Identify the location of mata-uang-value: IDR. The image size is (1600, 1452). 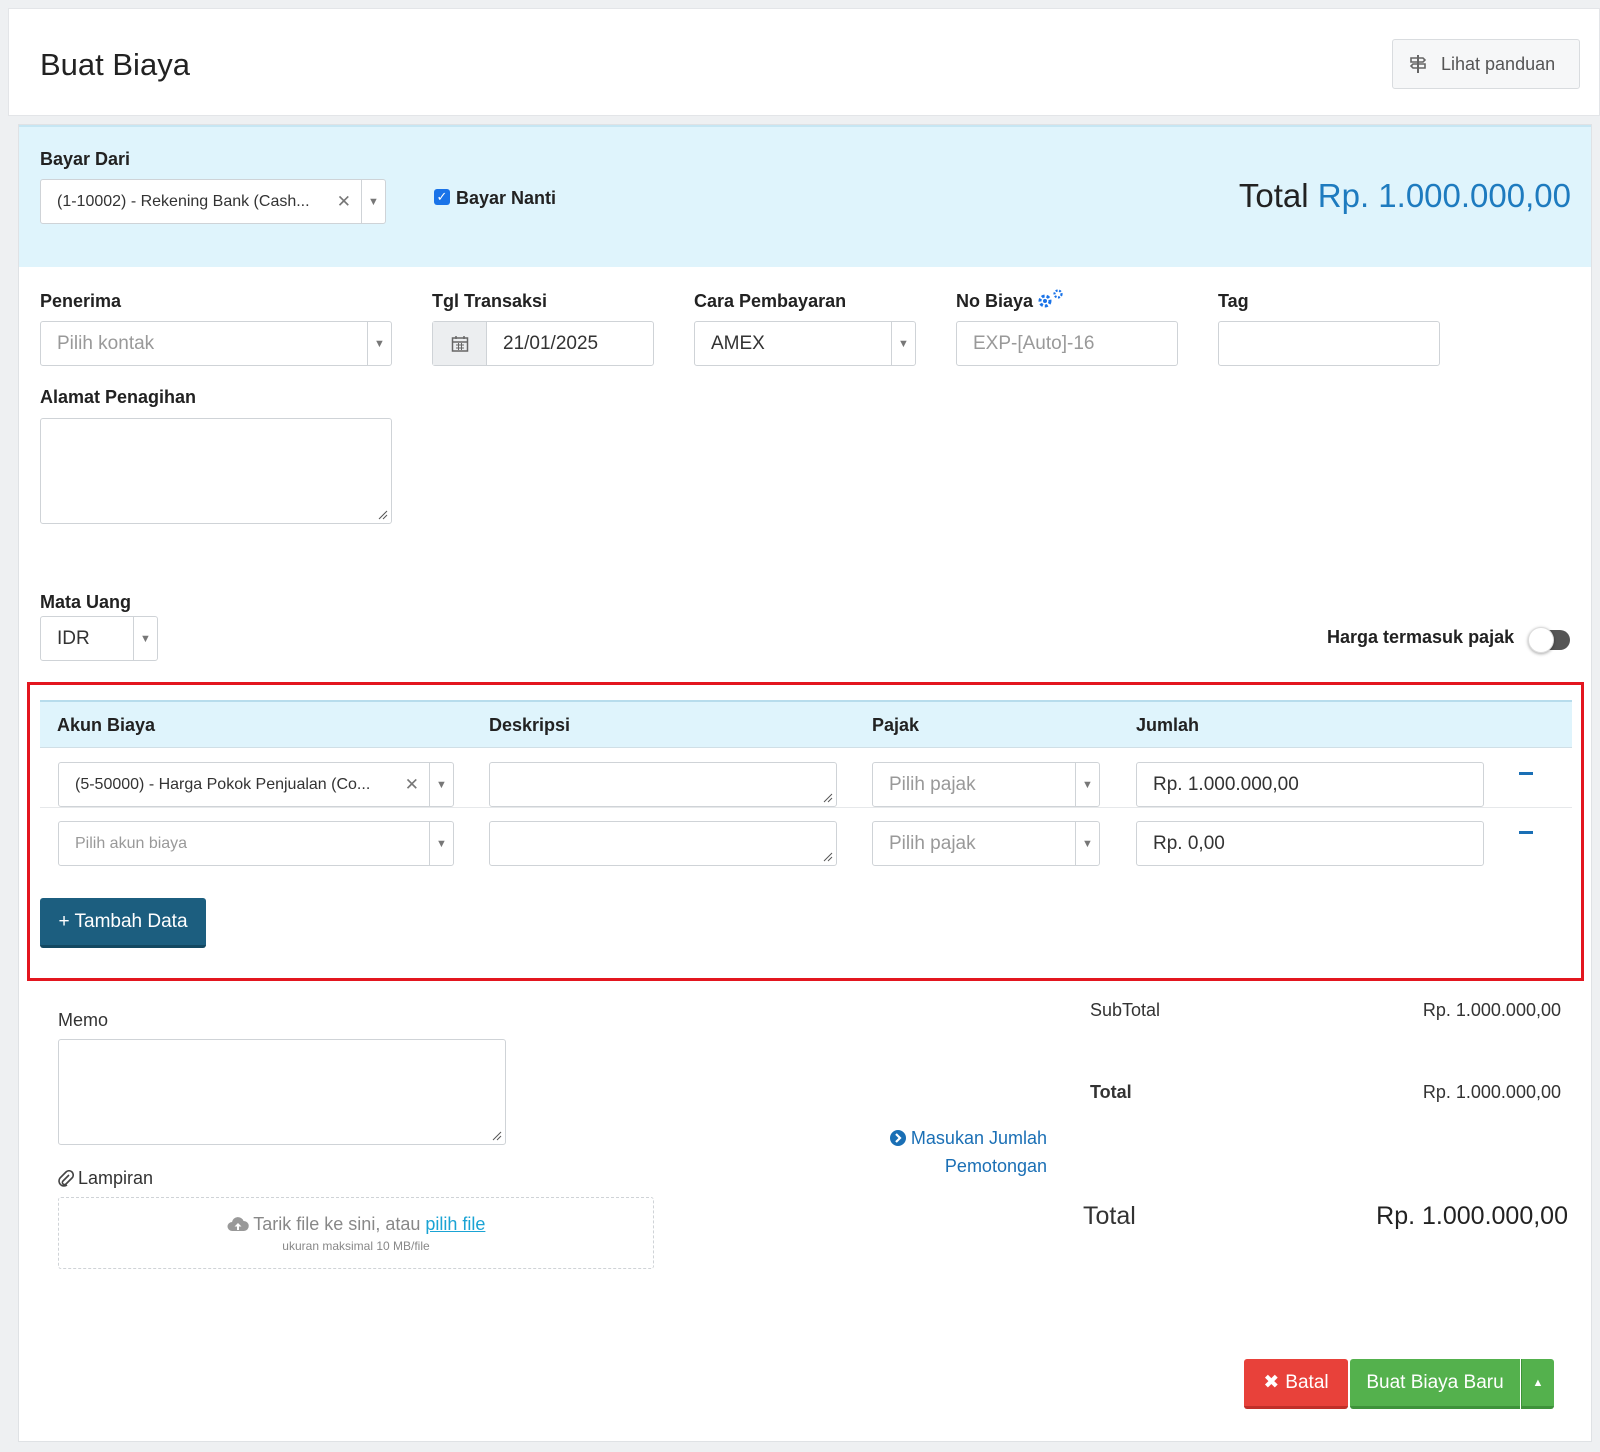
(73, 638).